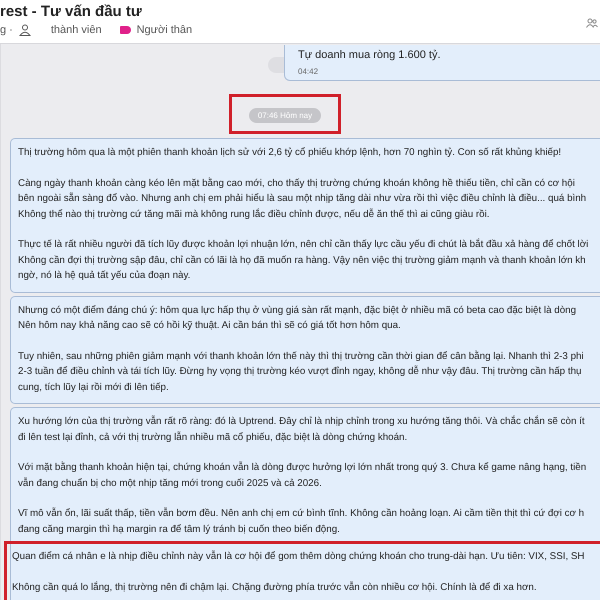  Describe the element at coordinates (298, 318) in the screenshot. I see `message-paragraph: Nhưng có một điểm đáng chú ý: hôm qua lực hấp thụ ở vùng giá sàn rất mạnh, đặc biệt ở nhiều mã có beta cao đặc biệt là dòng Nên hôm nay khả năng cao sẽ có hồi kỹ thuật. Ai cần bán thì sẽ có giá tốt hơn hôm qua.` at that location.